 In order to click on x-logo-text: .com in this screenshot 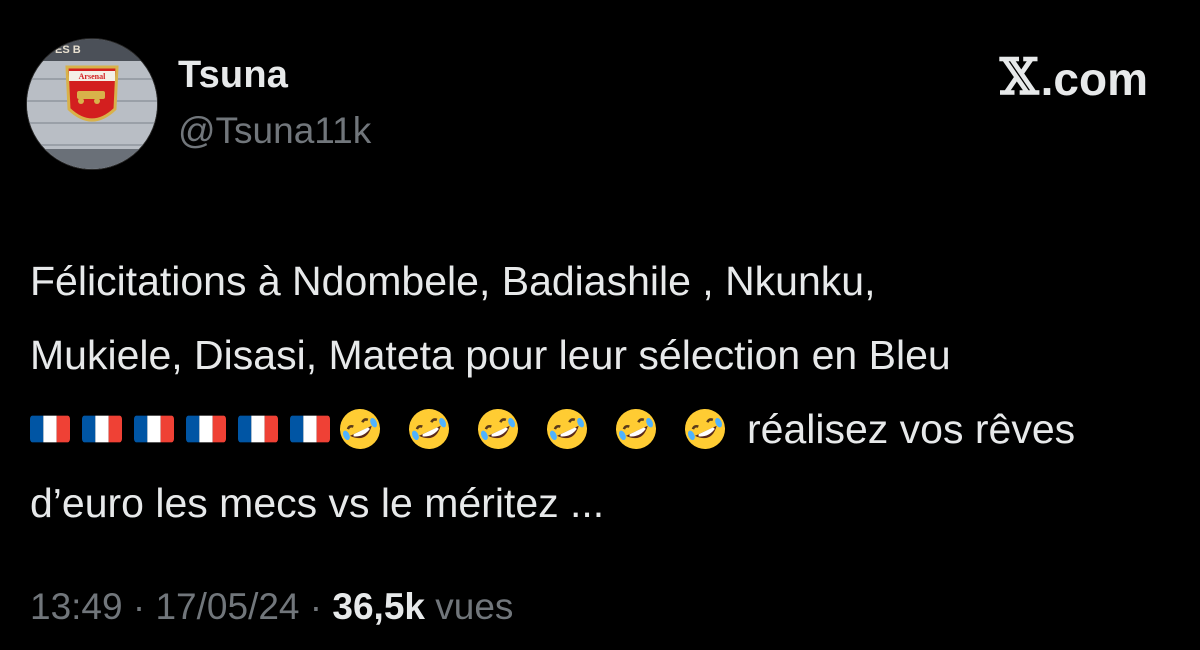, I will do `click(1094, 79)`.